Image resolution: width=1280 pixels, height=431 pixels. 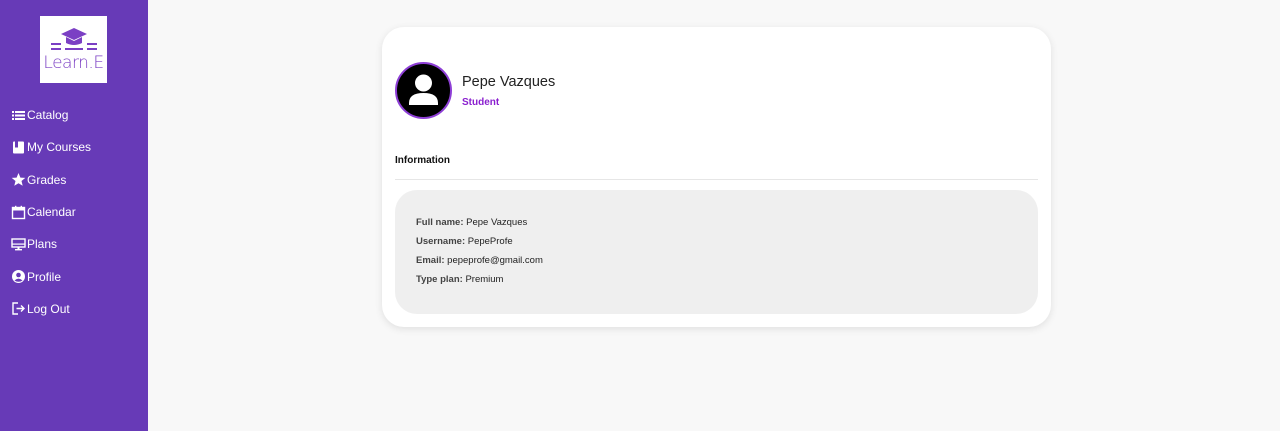 What do you see at coordinates (481, 102) in the screenshot?
I see `profile-role-badge: Student` at bounding box center [481, 102].